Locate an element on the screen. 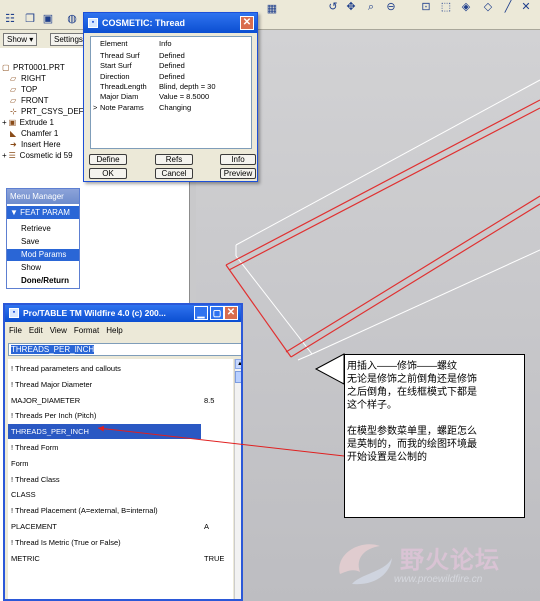 The image size is (540, 601). note-line: 在模型参数菜单里，螺距怎么 is located at coordinates (412, 431).